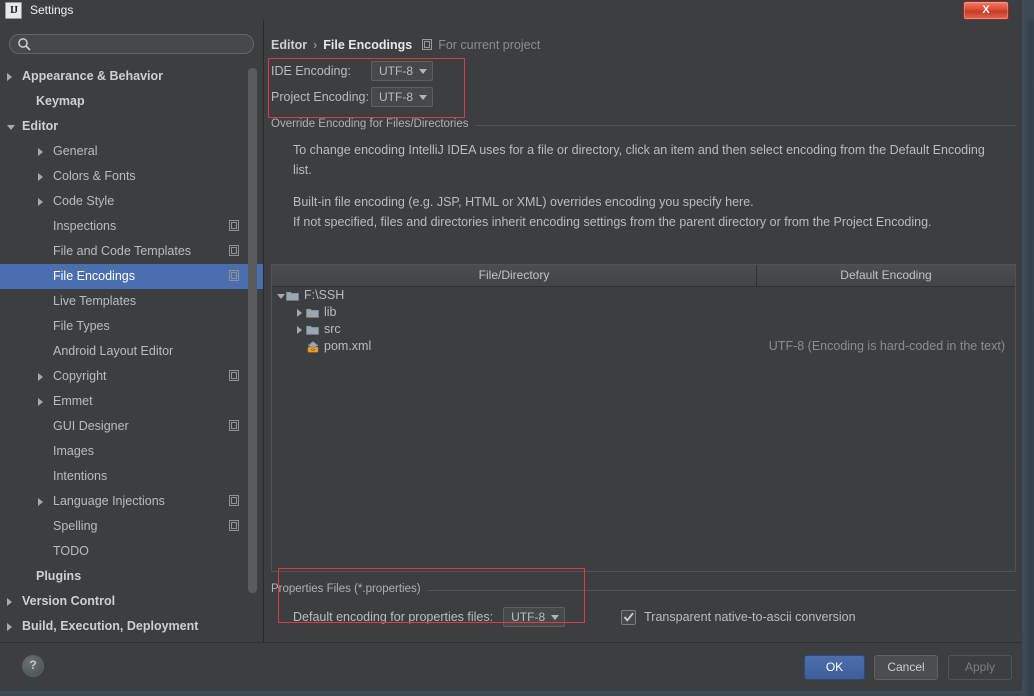 This screenshot has width=1034, height=696. Describe the element at coordinates (132, 576) in the screenshot. I see `sidebar-item-plugins: Plugins` at that location.